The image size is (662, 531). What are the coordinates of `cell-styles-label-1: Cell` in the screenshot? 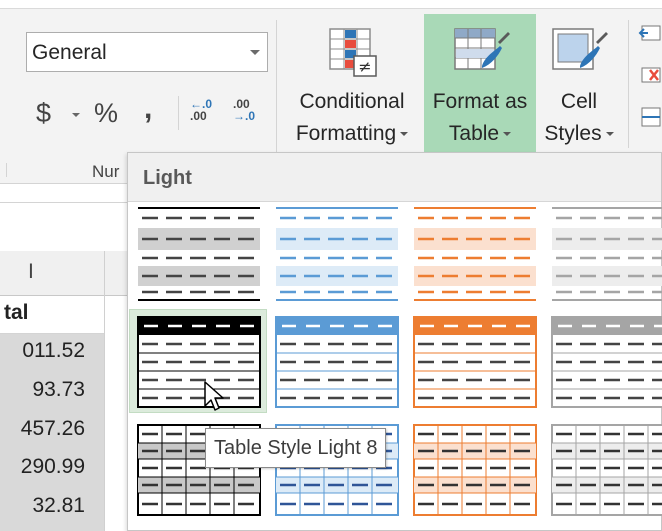 It's located at (579, 101).